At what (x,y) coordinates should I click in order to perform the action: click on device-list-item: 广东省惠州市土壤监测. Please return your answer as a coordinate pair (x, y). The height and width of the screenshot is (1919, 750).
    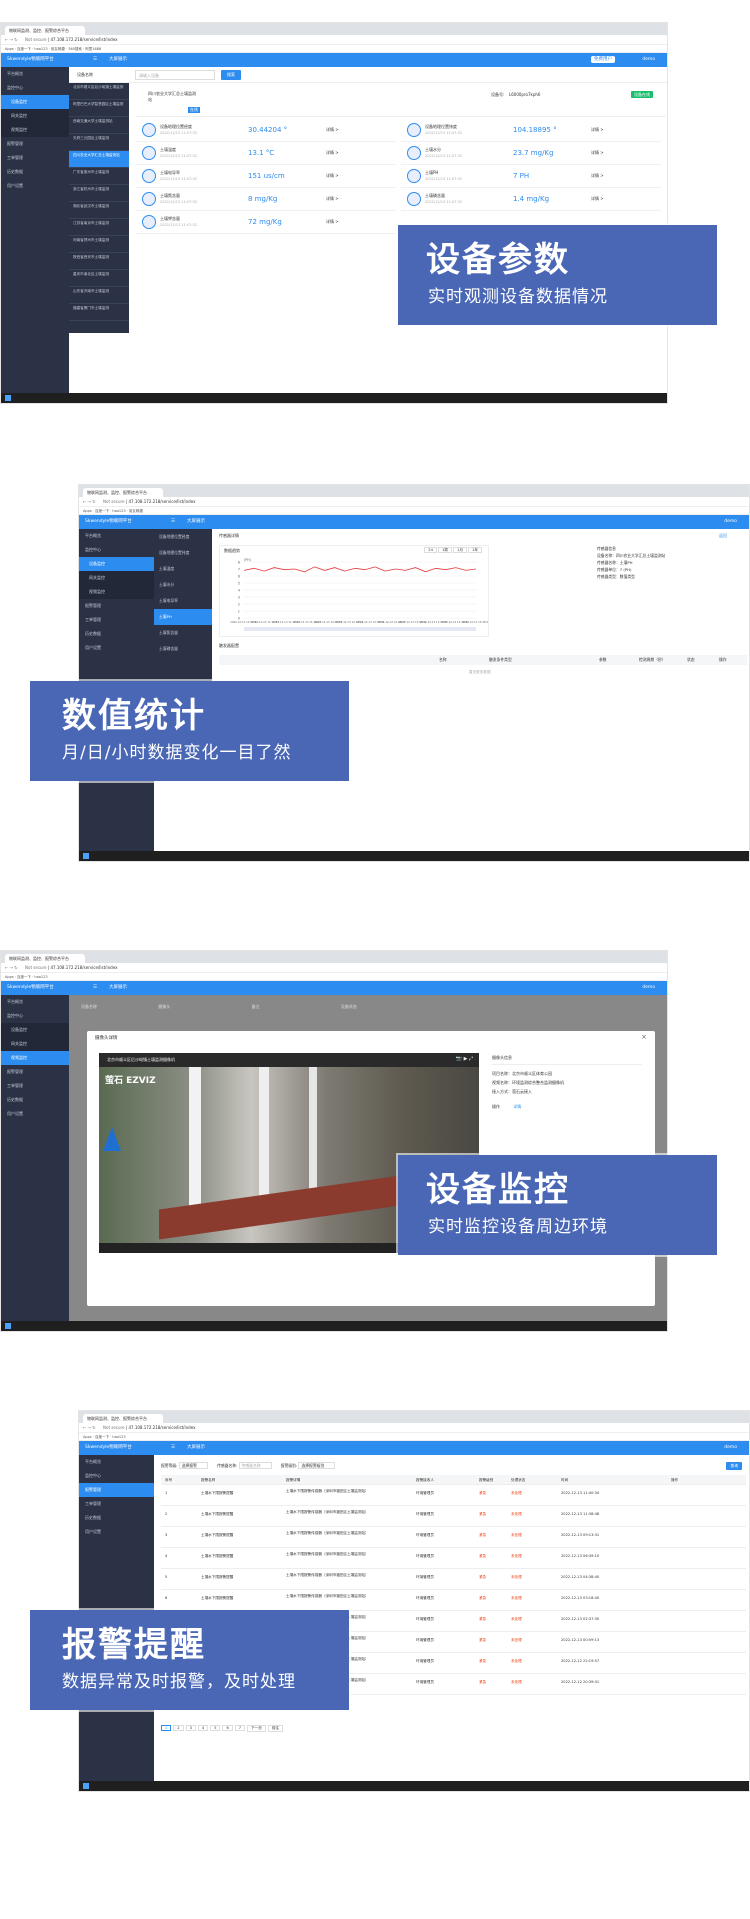
    Looking at the image, I should click on (99, 176).